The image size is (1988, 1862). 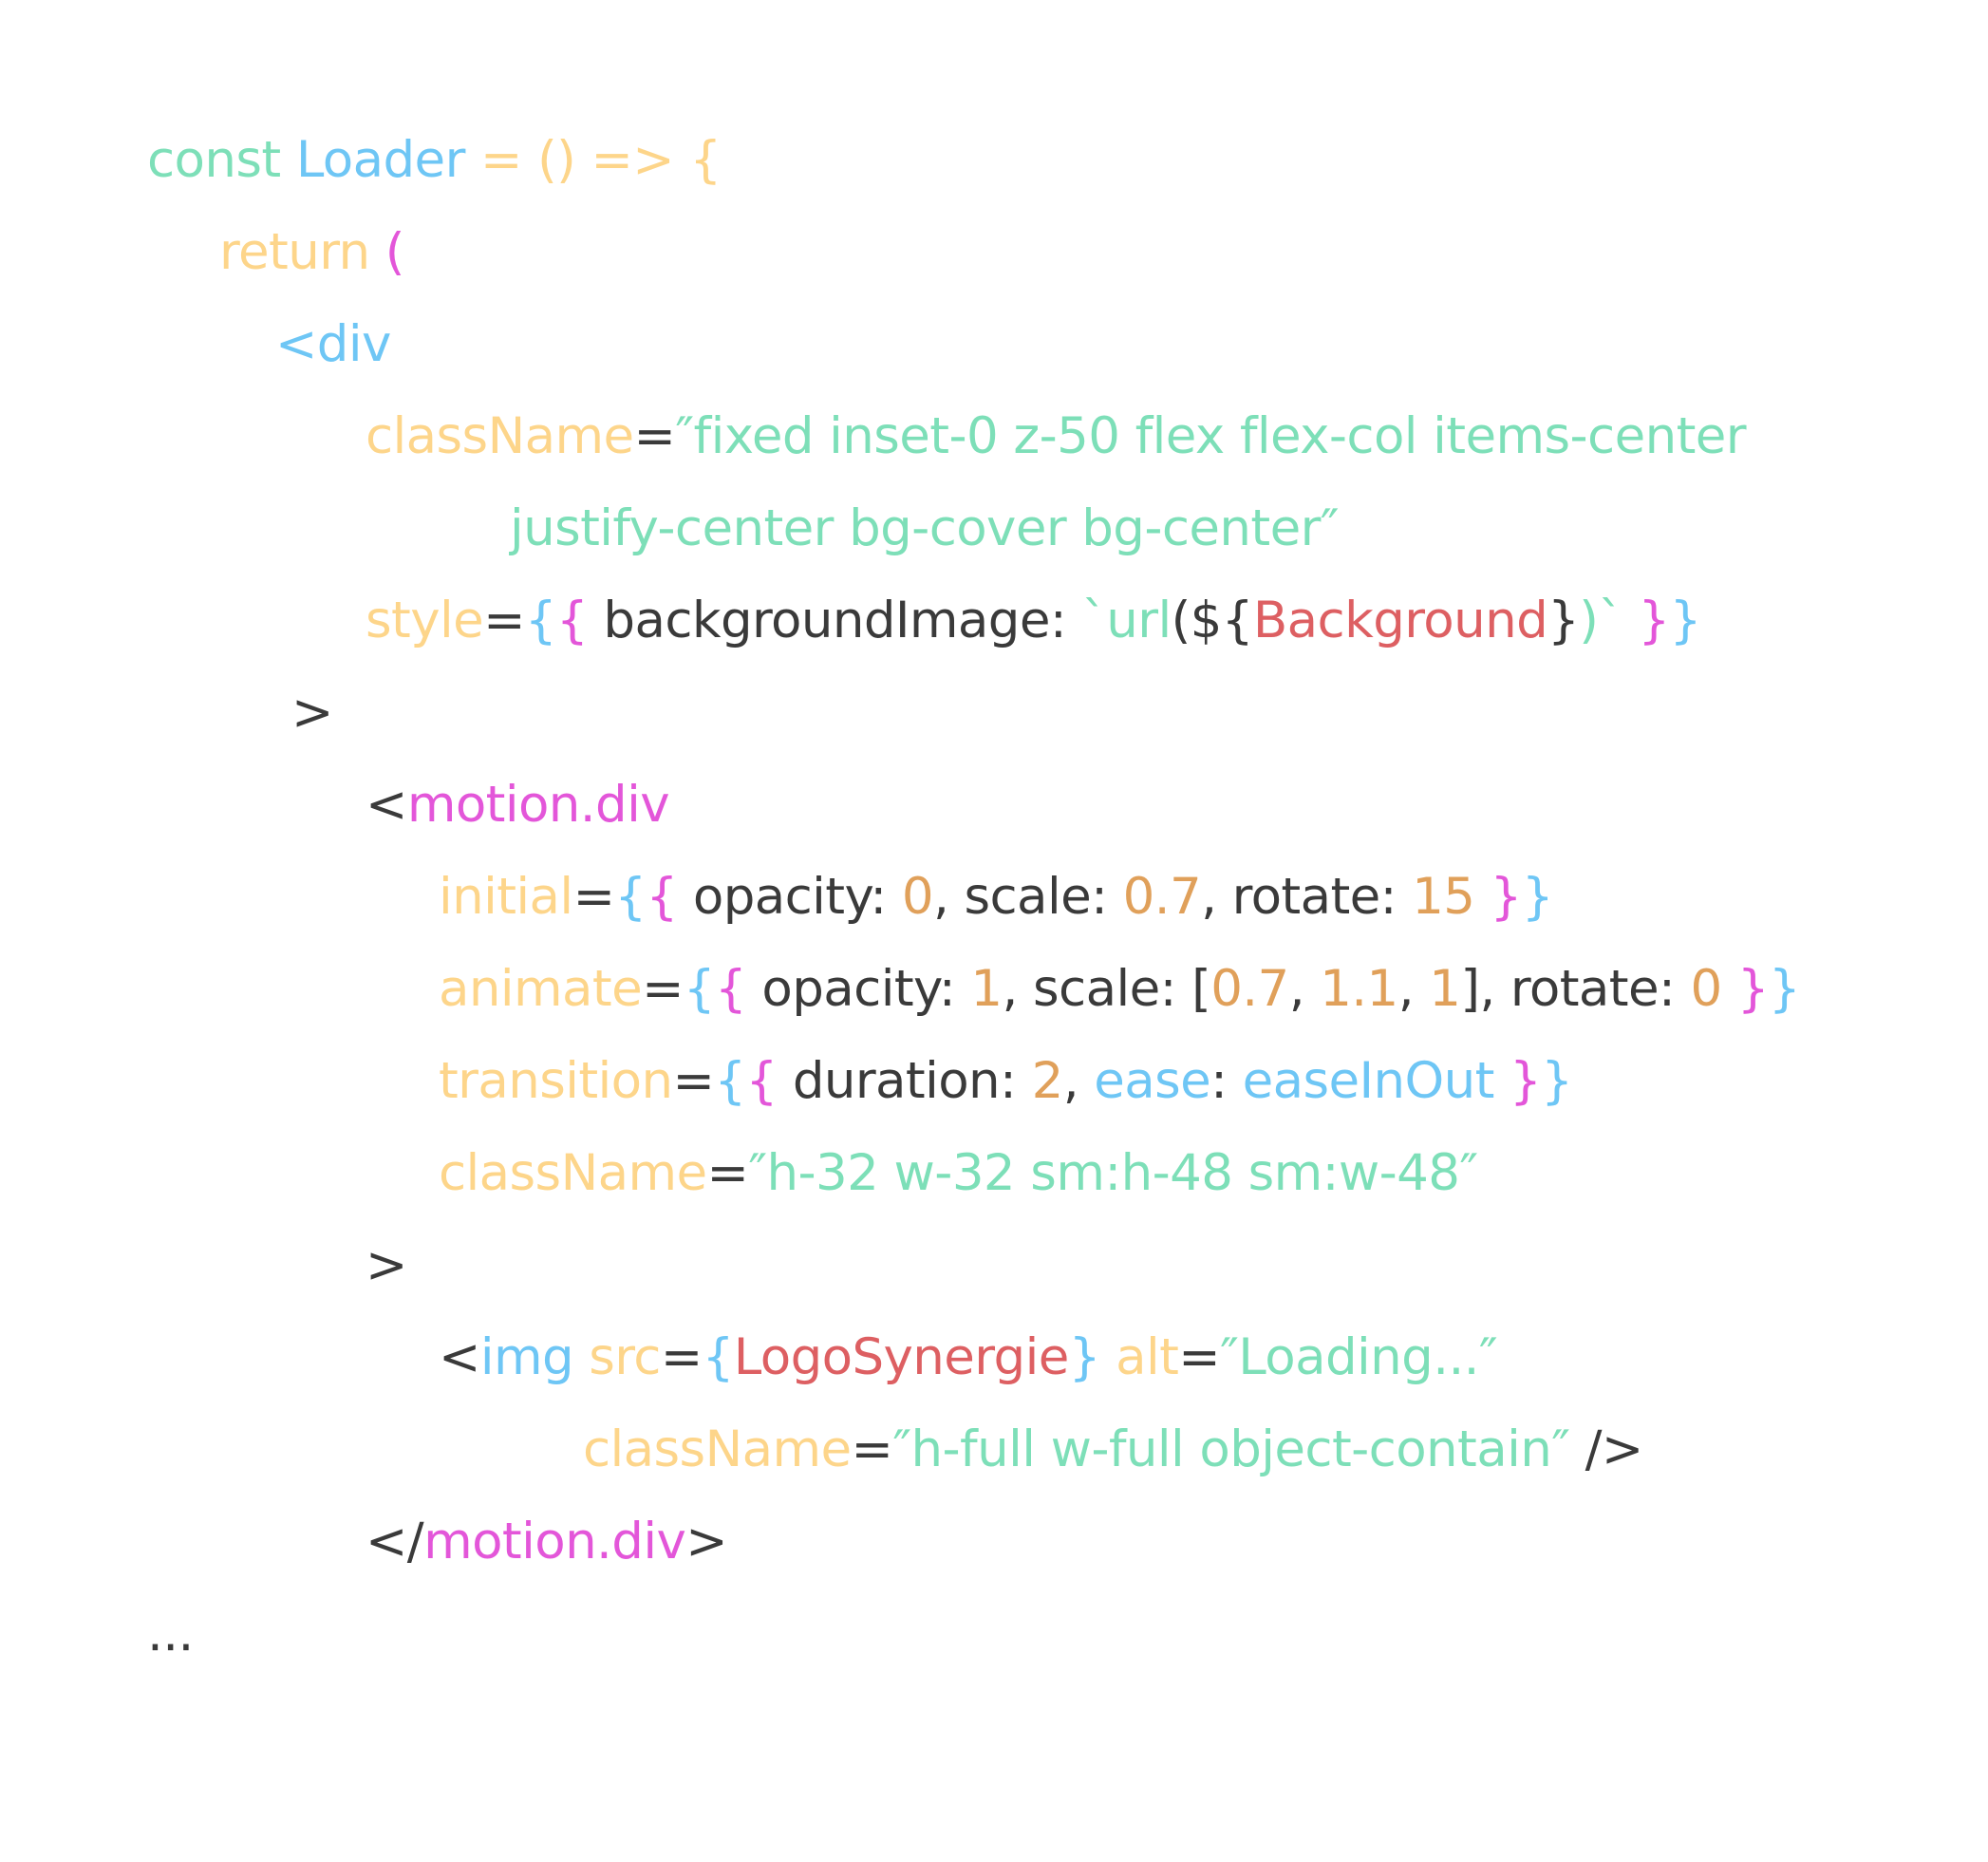 I want to click on code-token: <div, so click(x=333, y=344).